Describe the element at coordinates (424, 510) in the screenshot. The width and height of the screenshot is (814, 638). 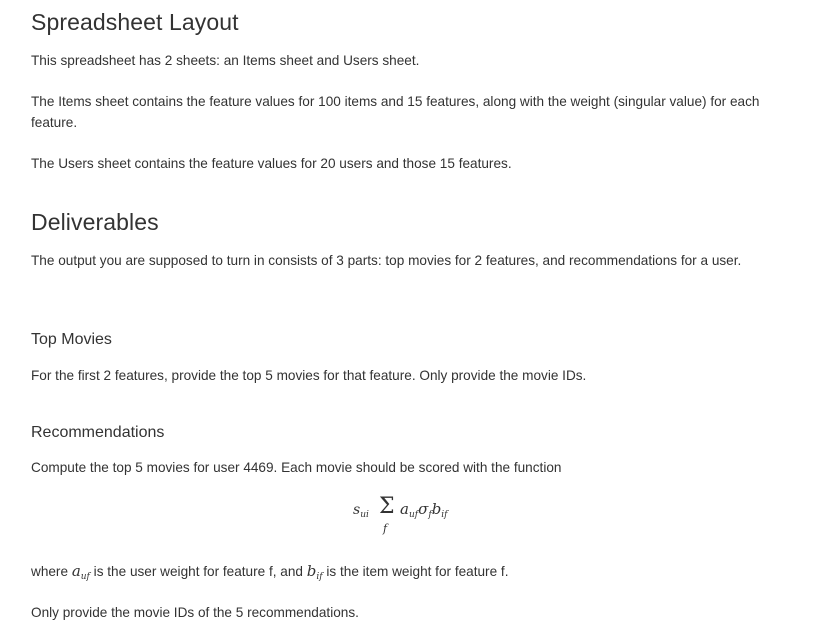
I see `formula-terms: aufσfbif` at that location.